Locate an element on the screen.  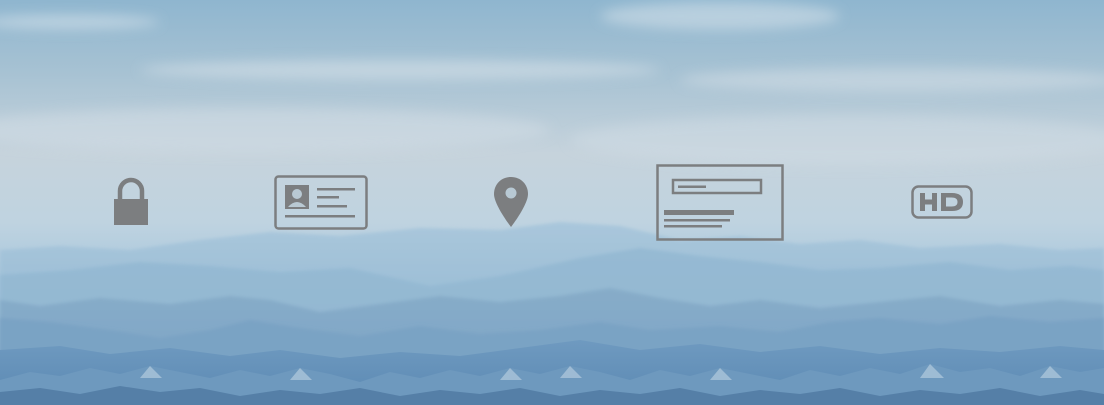
id-card-icon is located at coordinates (321, 202).